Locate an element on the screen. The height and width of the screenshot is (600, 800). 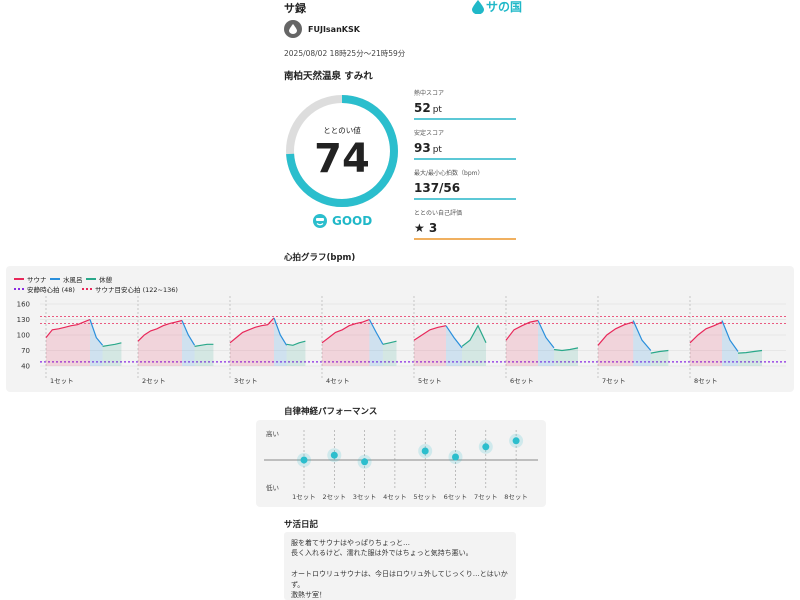
drop-avatar-icon is located at coordinates (293, 29).